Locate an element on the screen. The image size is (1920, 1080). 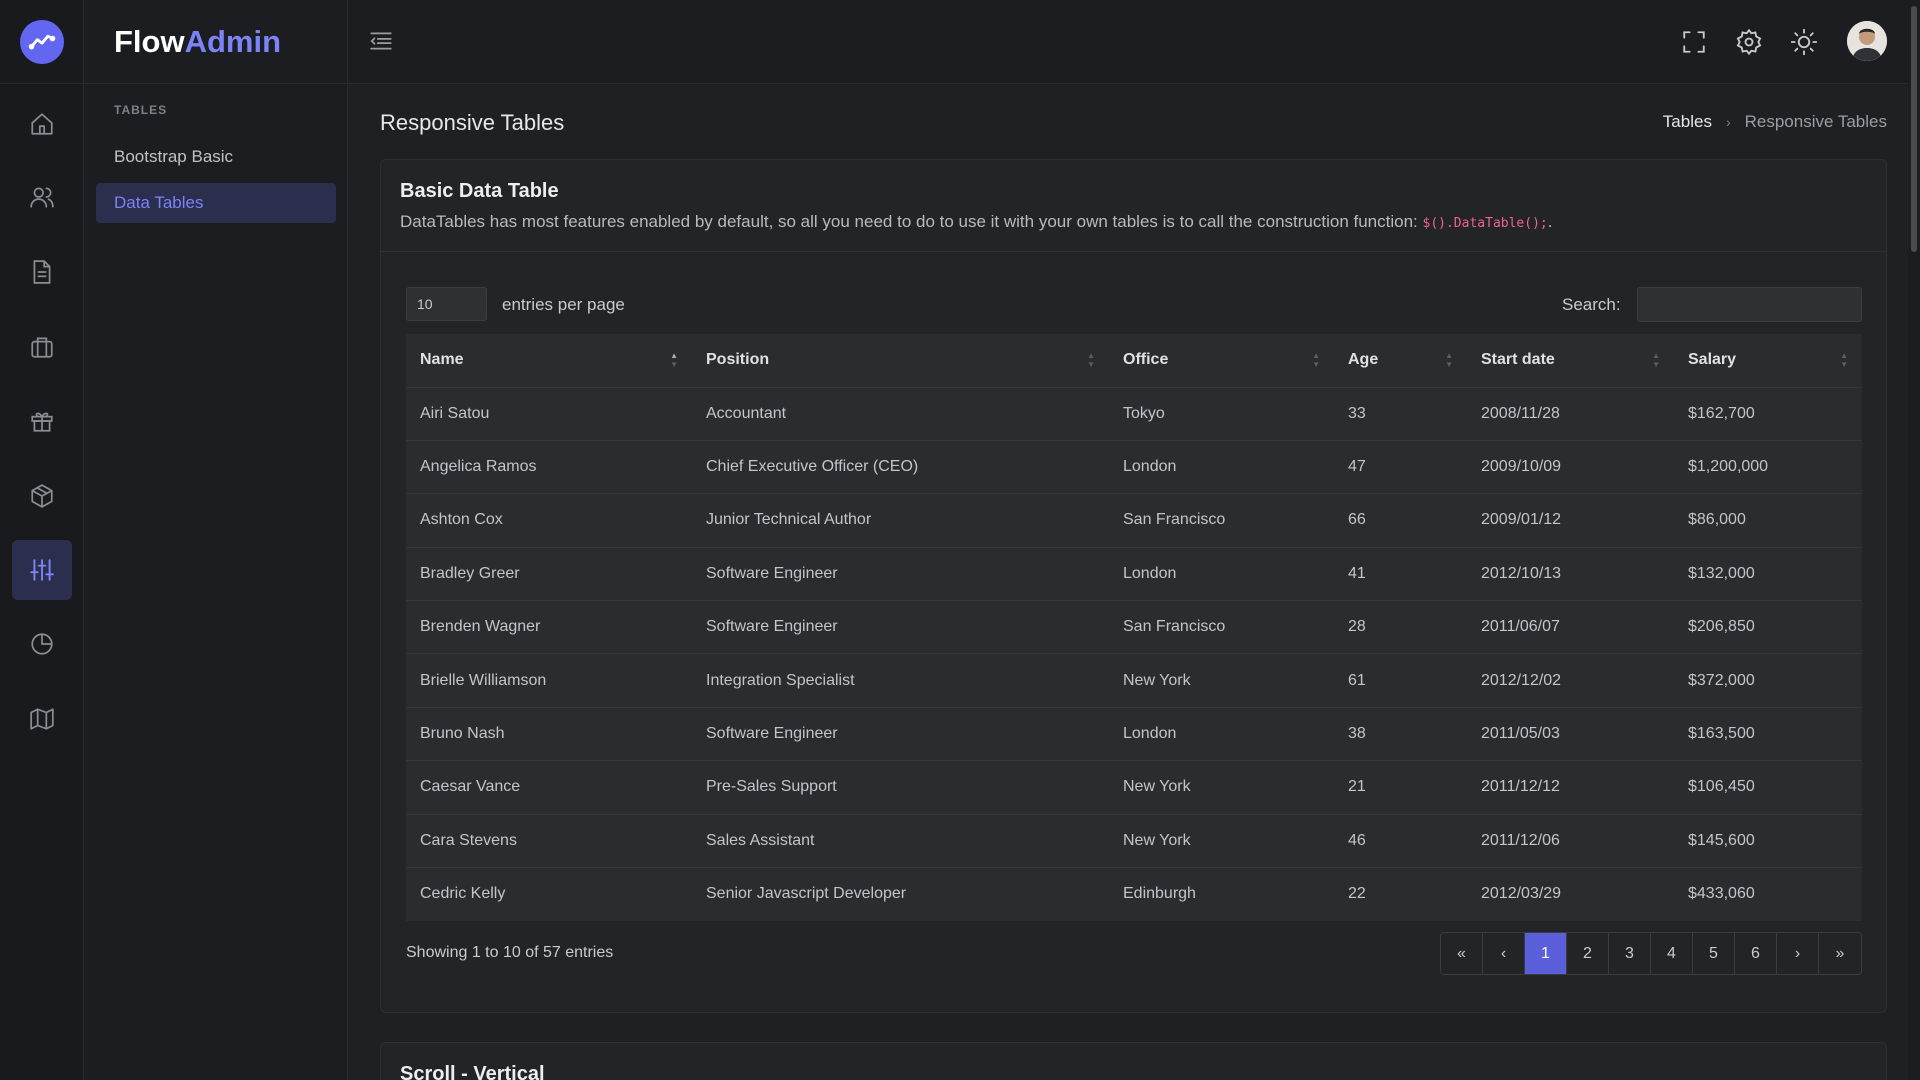
document-icon is located at coordinates (42, 272).